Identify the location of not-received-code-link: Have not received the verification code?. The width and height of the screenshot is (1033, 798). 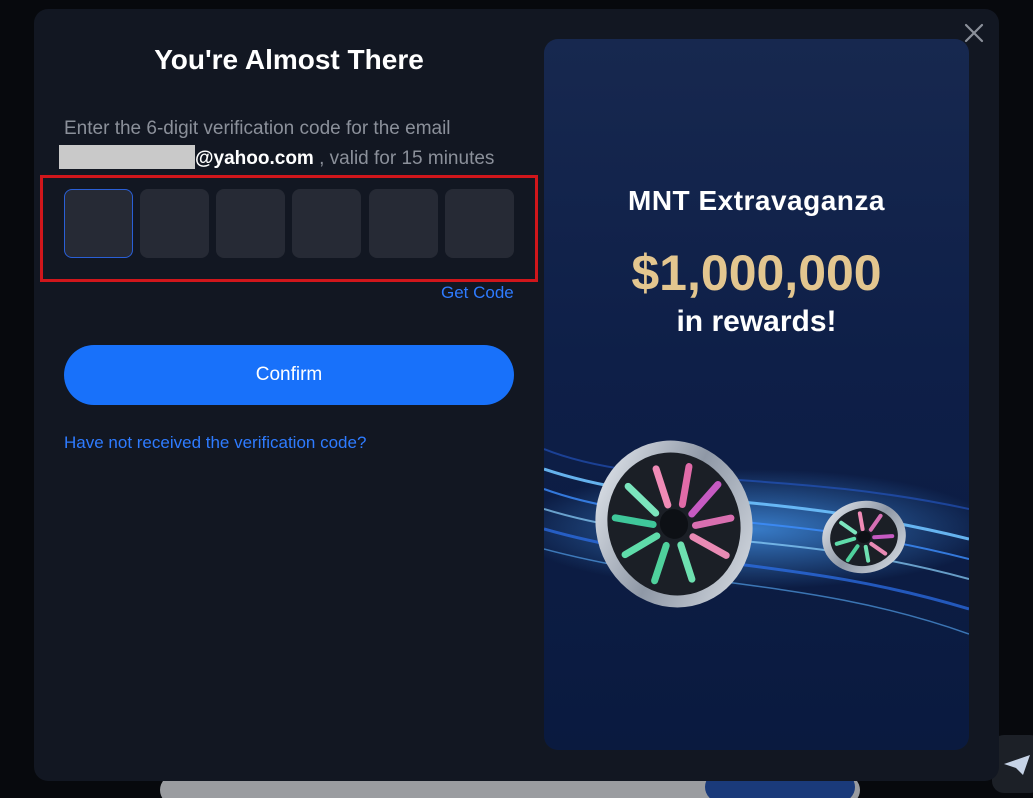
(215, 443).